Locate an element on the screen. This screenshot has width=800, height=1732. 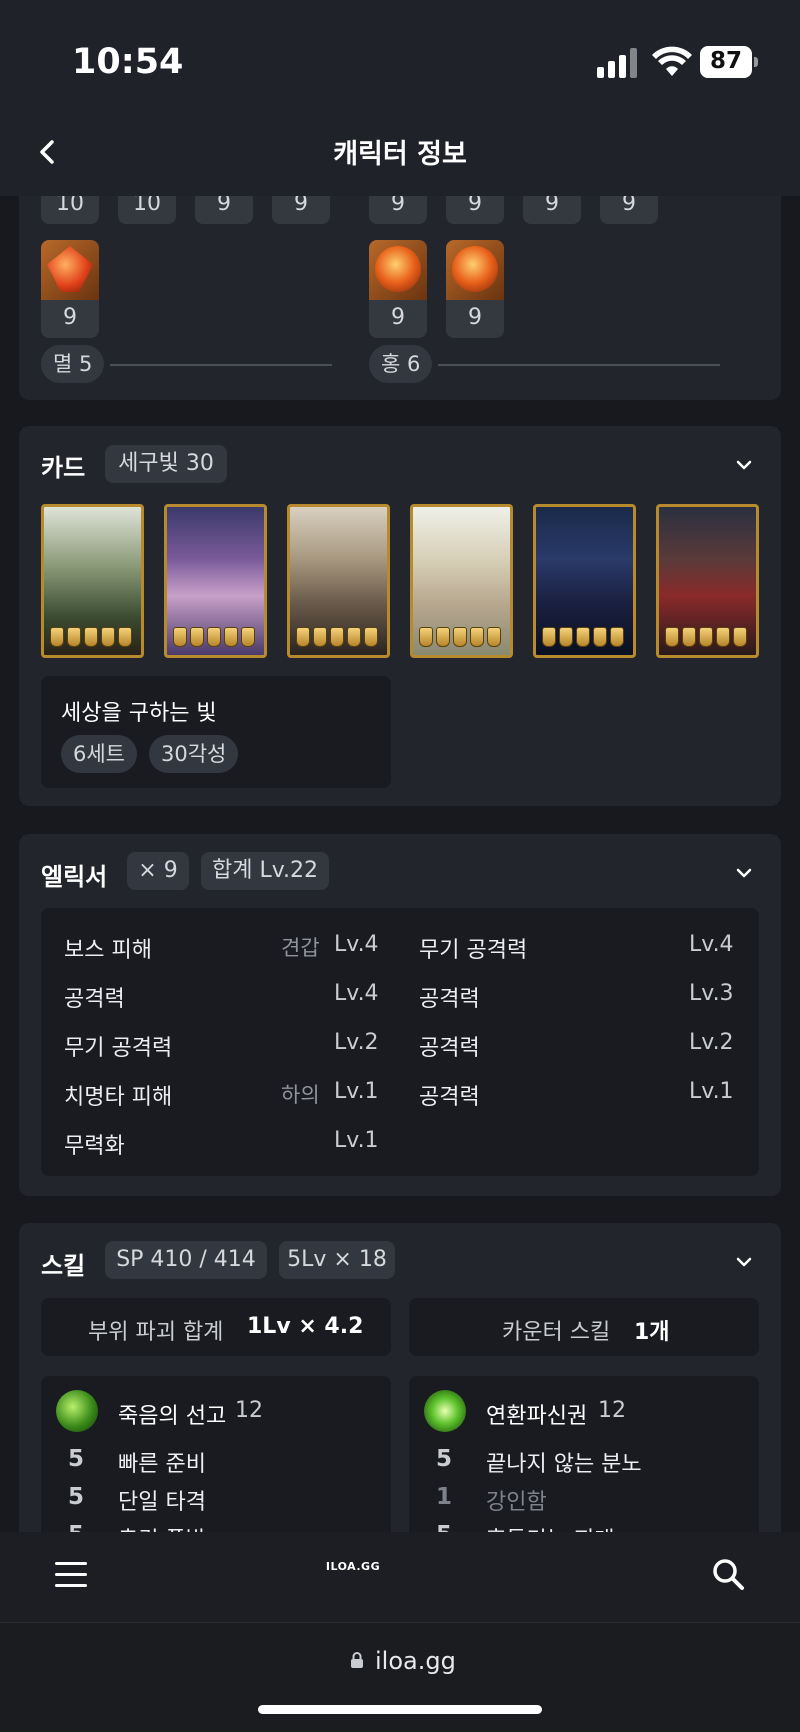
tripod-name: 강인함 is located at coordinates (516, 1502).